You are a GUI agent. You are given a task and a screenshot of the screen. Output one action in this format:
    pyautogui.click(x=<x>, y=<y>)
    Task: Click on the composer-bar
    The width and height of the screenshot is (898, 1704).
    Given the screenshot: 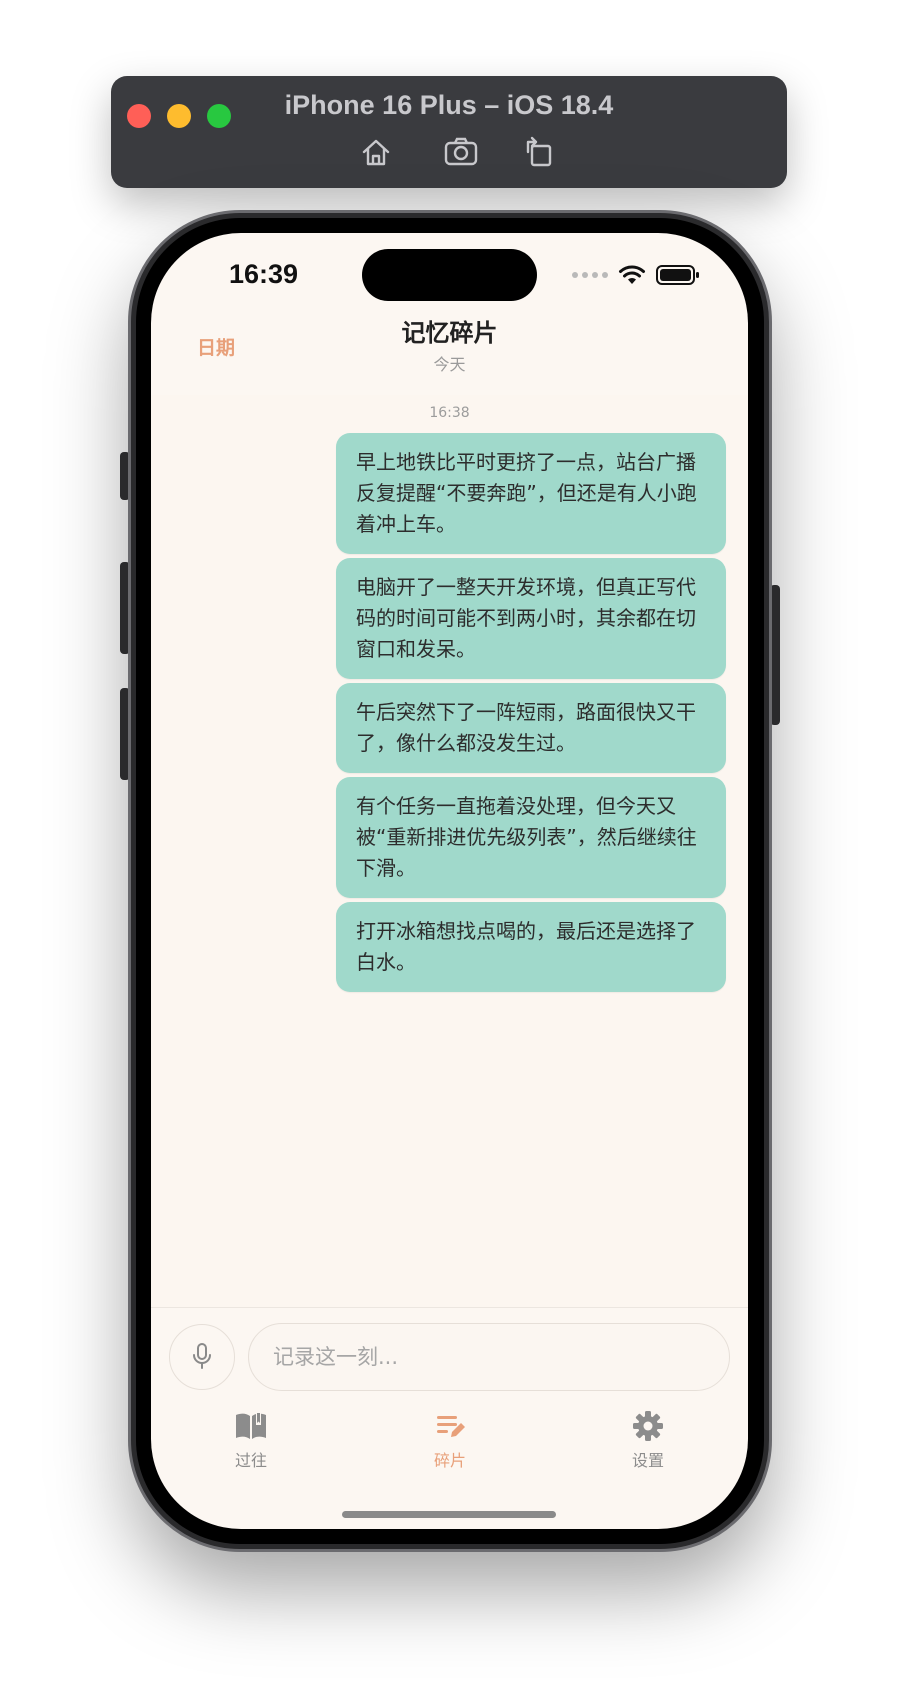 What is the action you would take?
    pyautogui.click(x=449, y=1351)
    